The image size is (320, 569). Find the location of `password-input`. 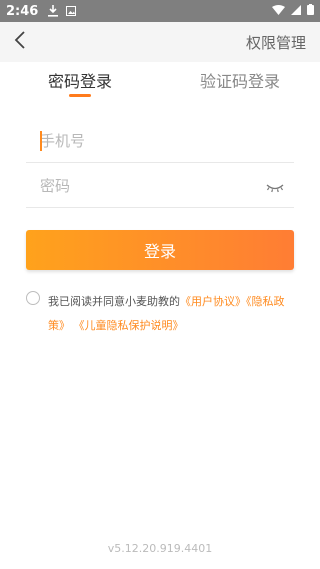

password-input is located at coordinates (136, 185).